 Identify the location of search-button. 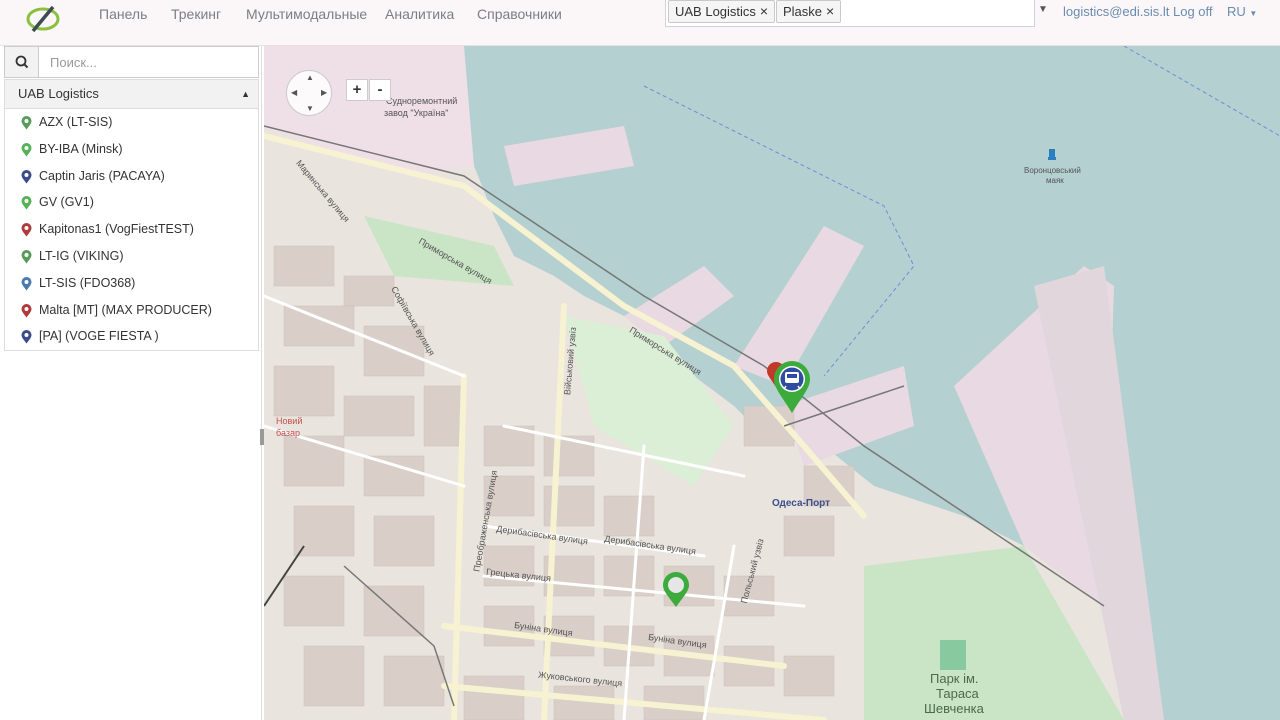
(22, 62).